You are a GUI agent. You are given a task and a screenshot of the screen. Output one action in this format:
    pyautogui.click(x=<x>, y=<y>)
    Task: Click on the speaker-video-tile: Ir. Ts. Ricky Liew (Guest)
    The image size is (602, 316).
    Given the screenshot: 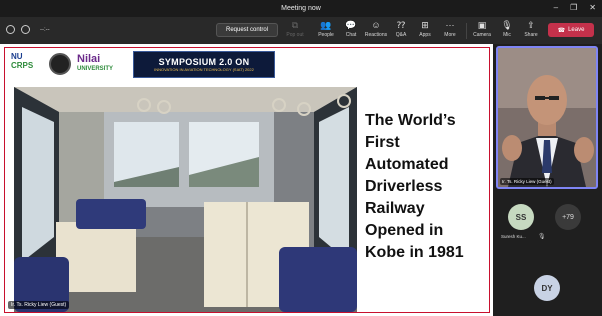 What is the action you would take?
    pyautogui.click(x=547, y=117)
    